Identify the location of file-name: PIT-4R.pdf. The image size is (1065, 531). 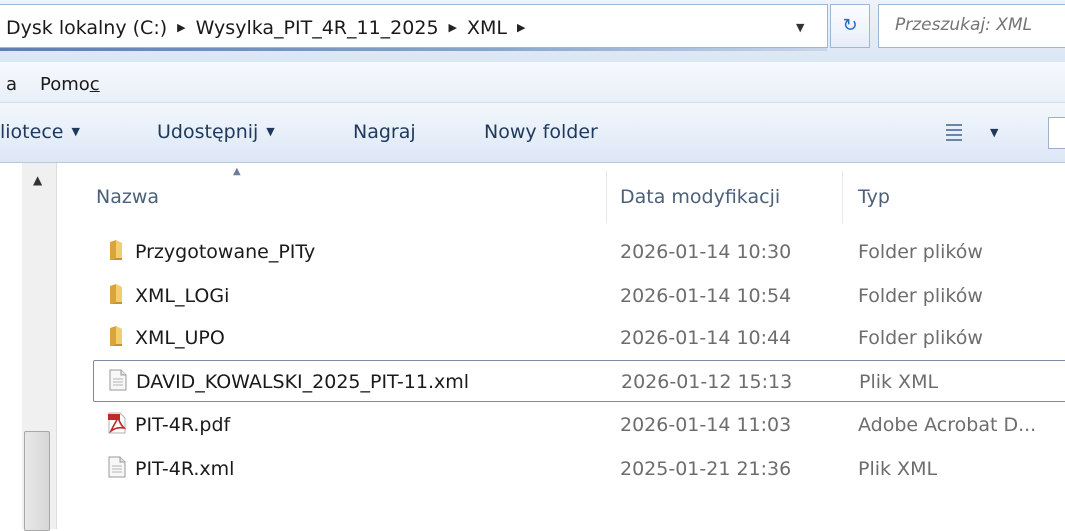
(183, 425).